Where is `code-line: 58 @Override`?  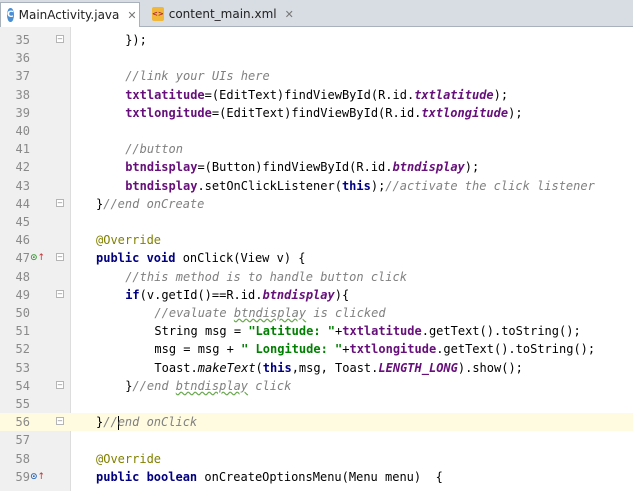 code-line: 58 @Override is located at coordinates (316, 459).